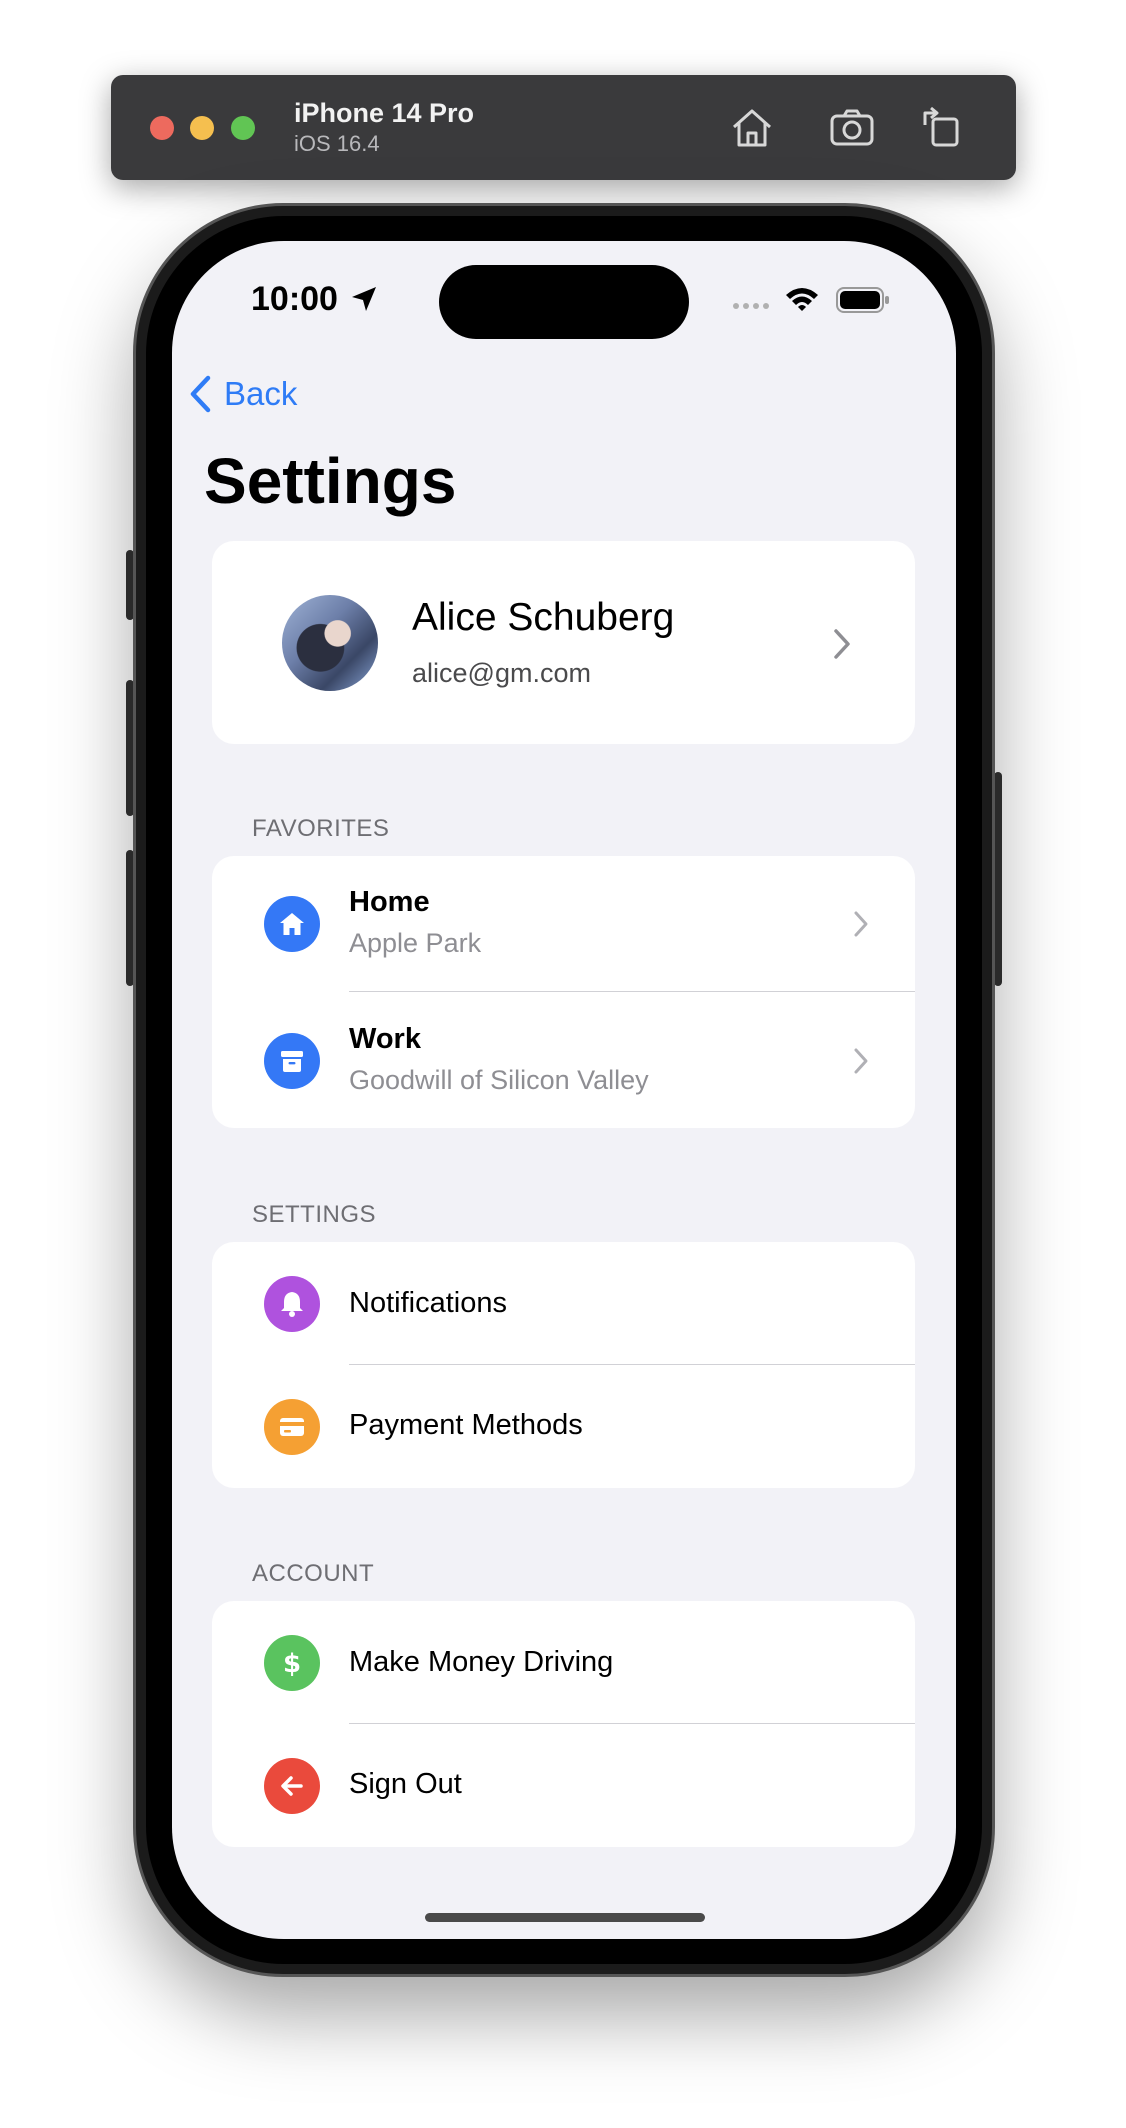 The width and height of the screenshot is (1126, 2128). Describe the element at coordinates (565, 1917) in the screenshot. I see `home-indicator` at that location.